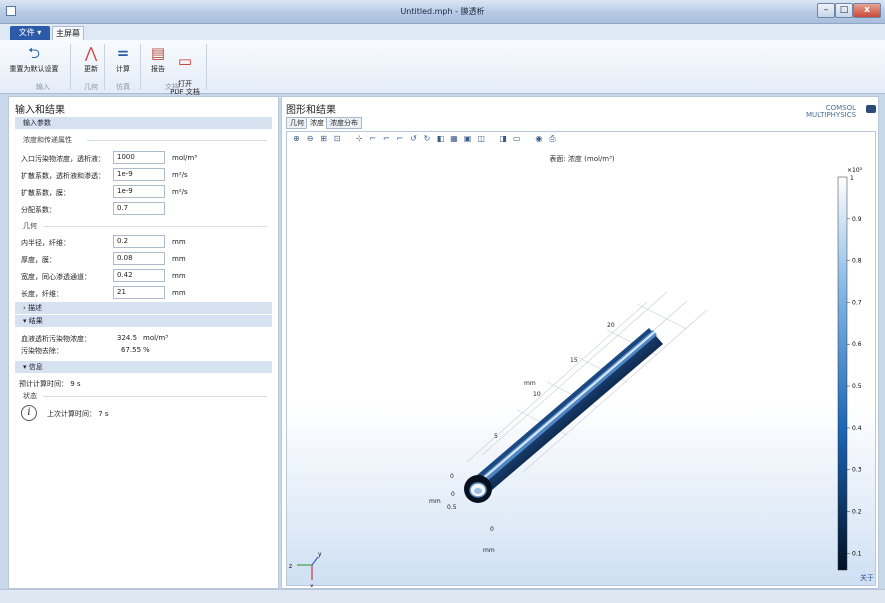 The image size is (885, 603). What do you see at coordinates (50, 384) in the screenshot?
I see `expected-compute-time: 预计计算时间： 9 s` at bounding box center [50, 384].